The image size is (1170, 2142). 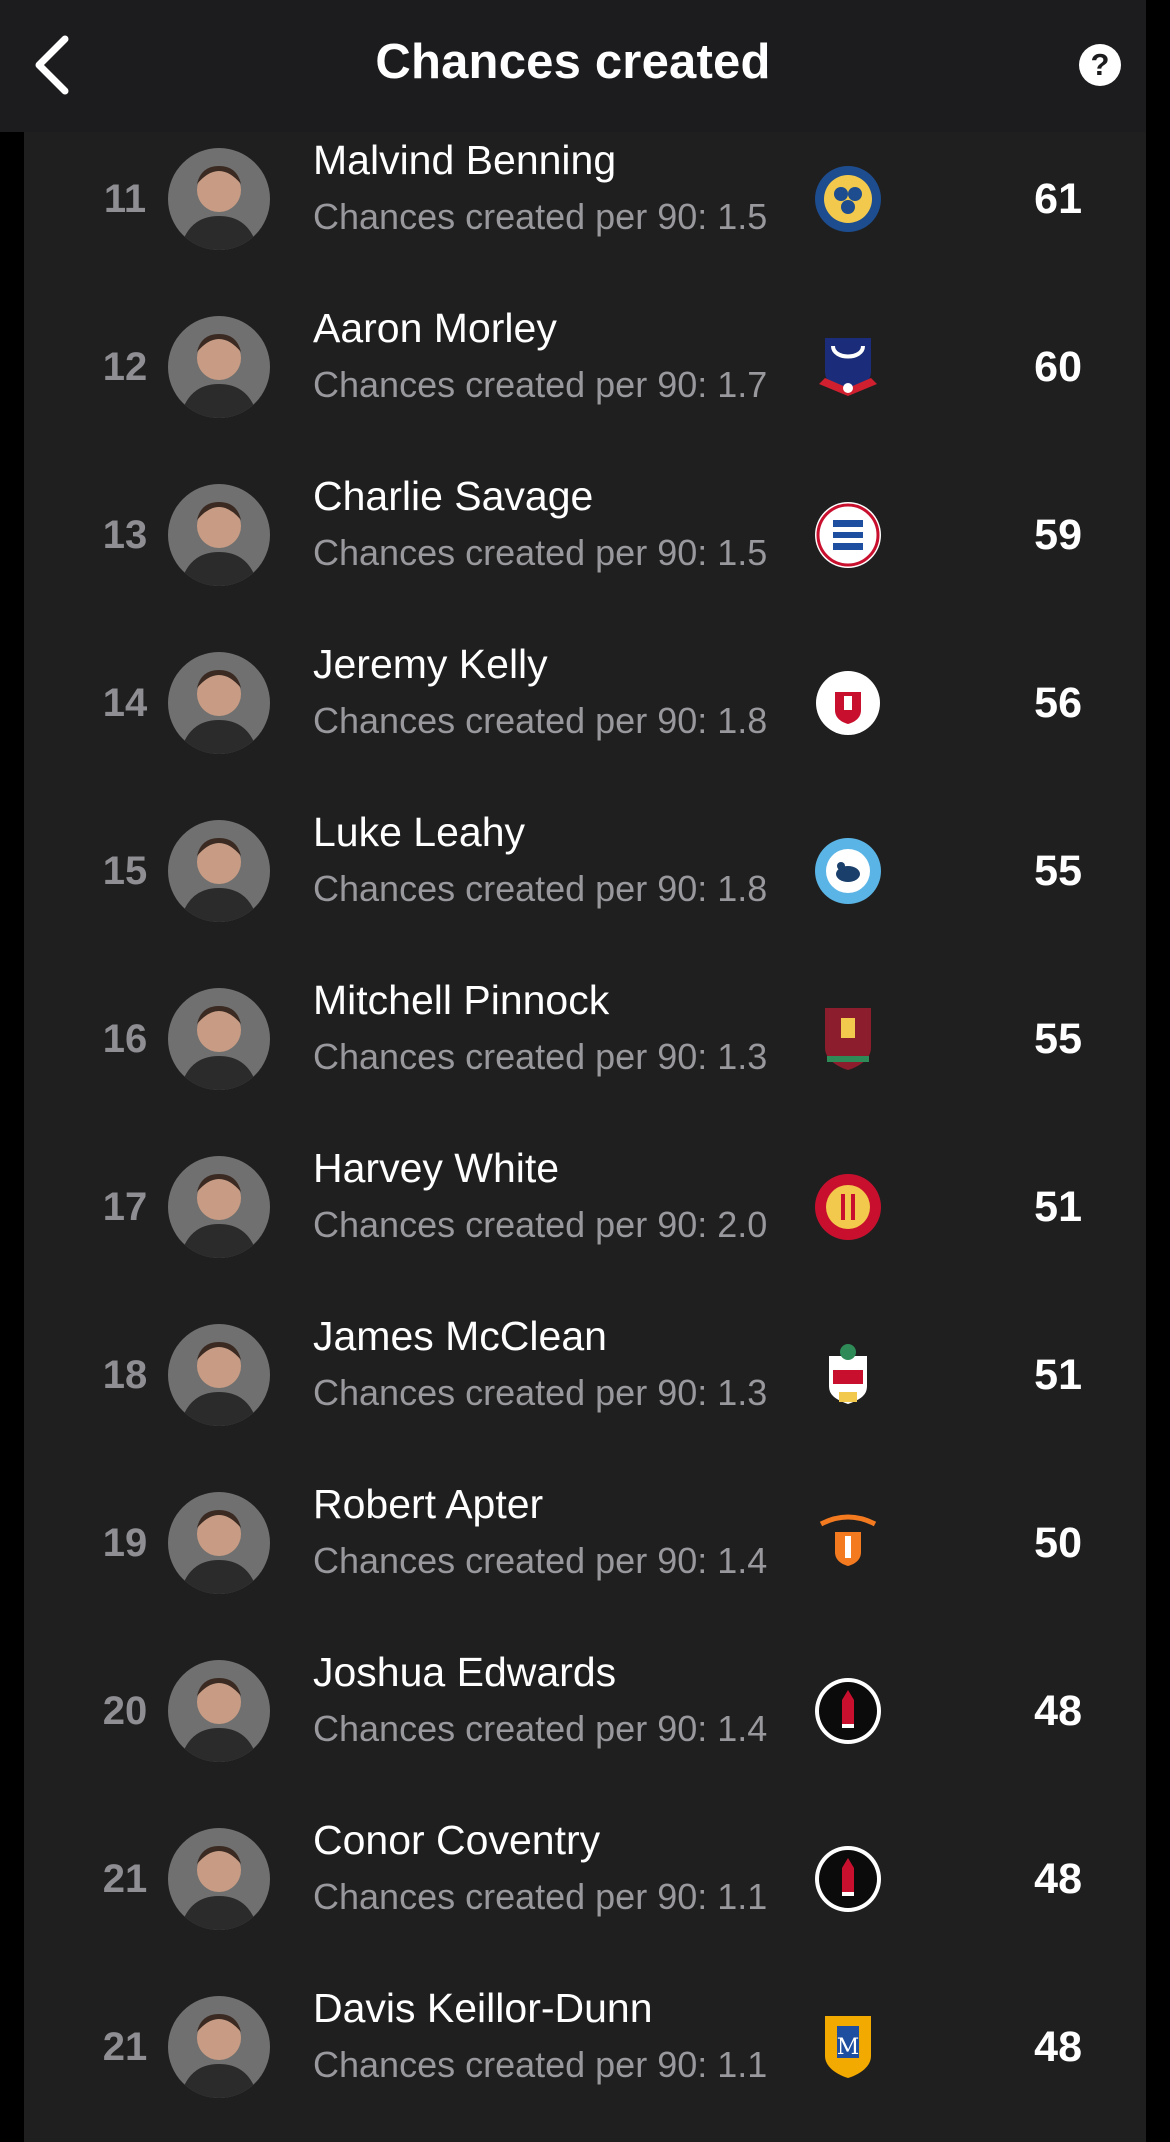 What do you see at coordinates (461, 1000) in the screenshot?
I see `player-name: Mitchell Pinnock` at bounding box center [461, 1000].